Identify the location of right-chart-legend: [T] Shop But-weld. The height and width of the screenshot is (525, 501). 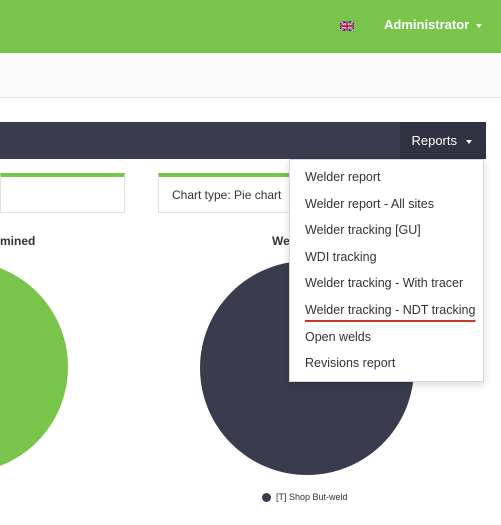
(305, 497).